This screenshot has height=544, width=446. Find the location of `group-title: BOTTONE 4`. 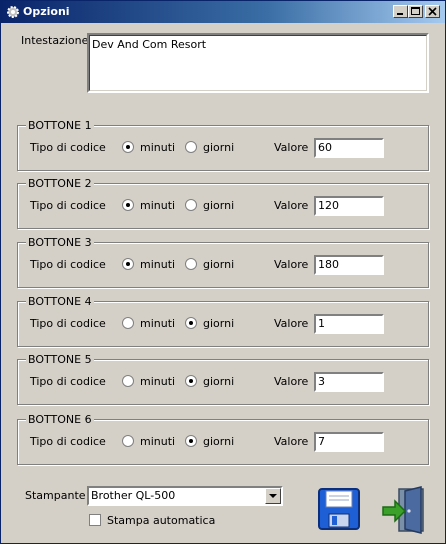

group-title: BOTTONE 4 is located at coordinates (60, 301).